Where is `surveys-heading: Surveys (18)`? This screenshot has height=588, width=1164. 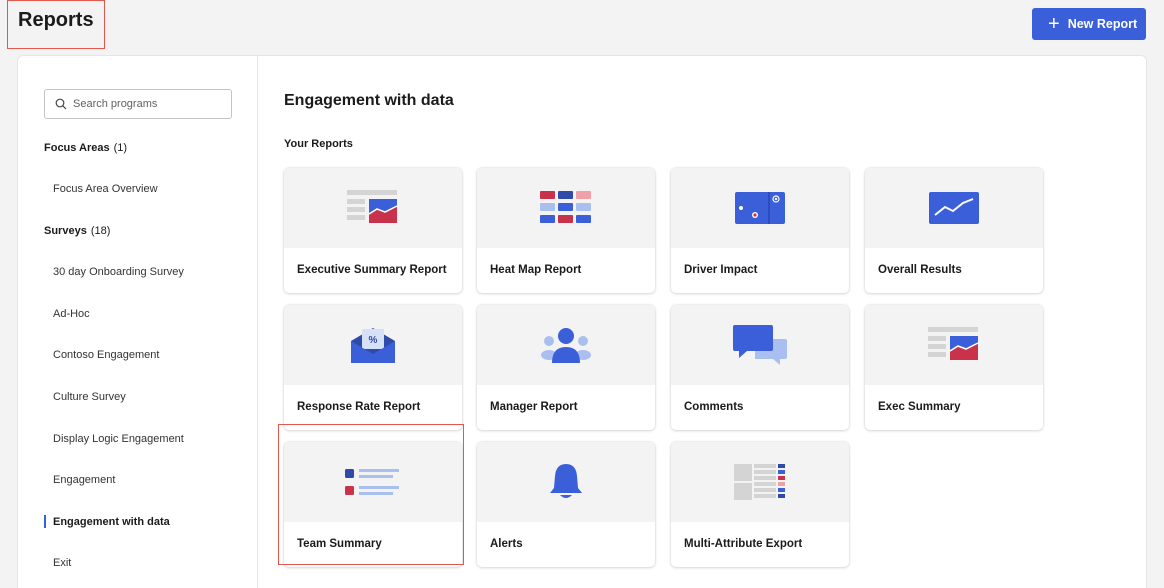 surveys-heading: Surveys (18) is located at coordinates (77, 231).